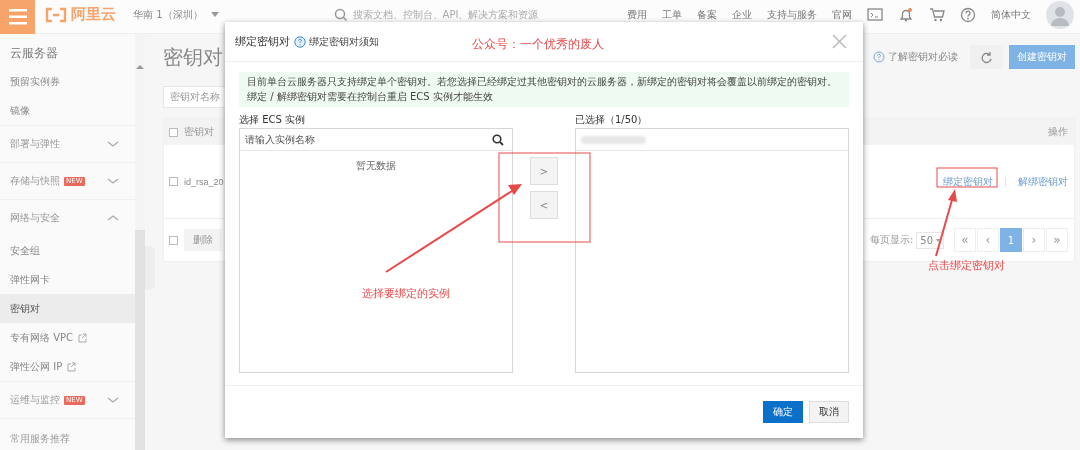 This screenshot has height=450, width=1080. I want to click on sidebar-item: 专有网络 VPC, so click(67, 337).